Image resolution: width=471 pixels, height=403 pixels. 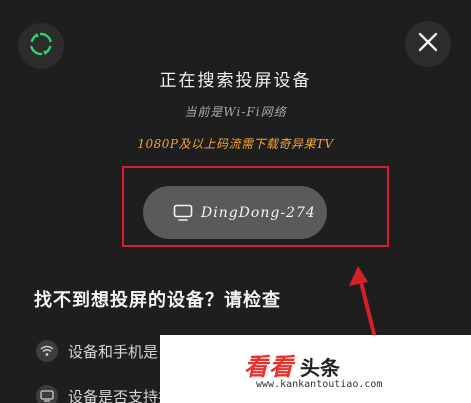 What do you see at coordinates (113, 351) in the screenshot?
I see `check-item-text: 设备和手机是` at bounding box center [113, 351].